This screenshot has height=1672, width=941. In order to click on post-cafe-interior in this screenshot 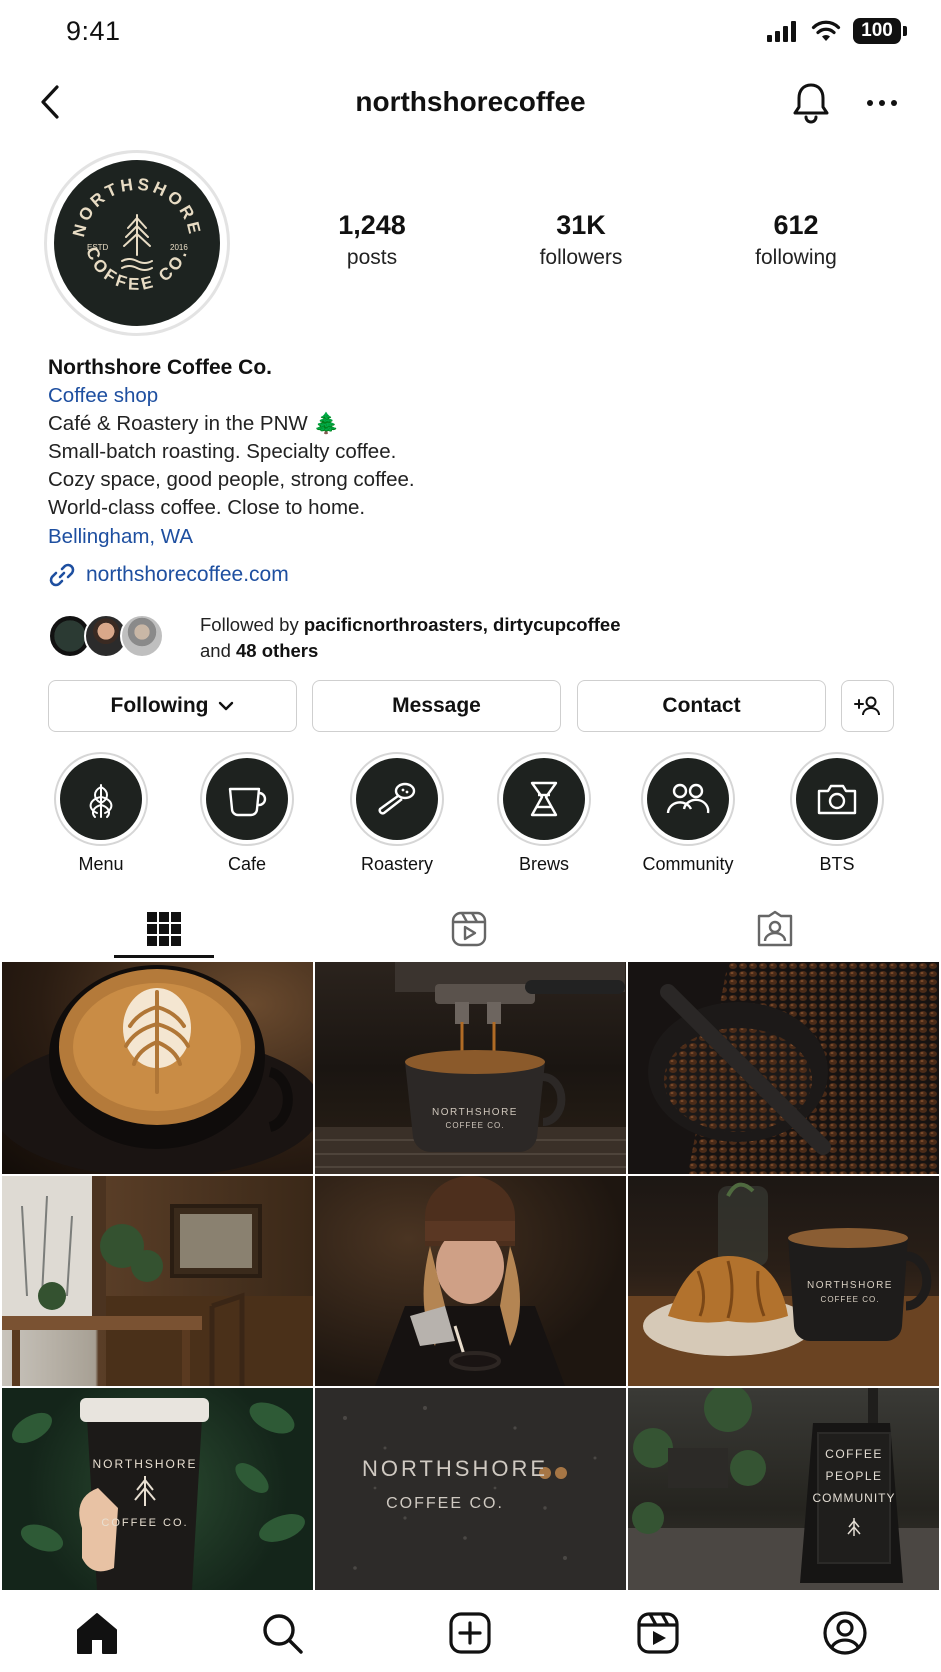, I will do `click(157, 1281)`.